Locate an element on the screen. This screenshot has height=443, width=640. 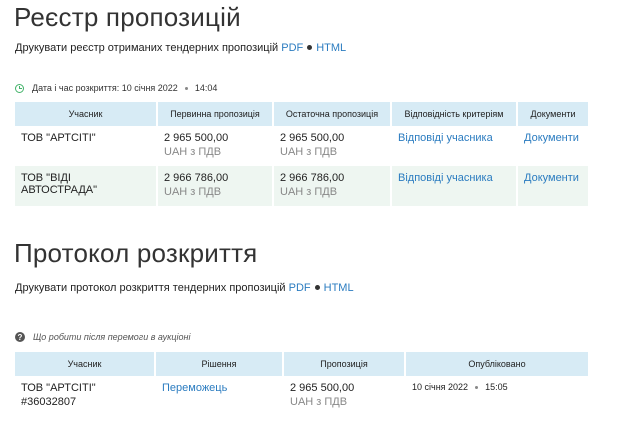
registry-print-html-link: HTML is located at coordinates (331, 48).